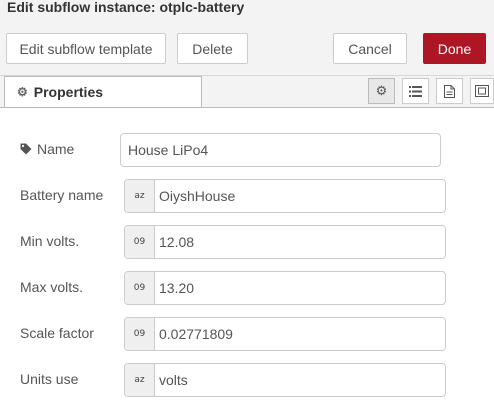 This screenshot has height=408, width=494. What do you see at coordinates (57, 333) in the screenshot?
I see `field-label: Scale factor` at bounding box center [57, 333].